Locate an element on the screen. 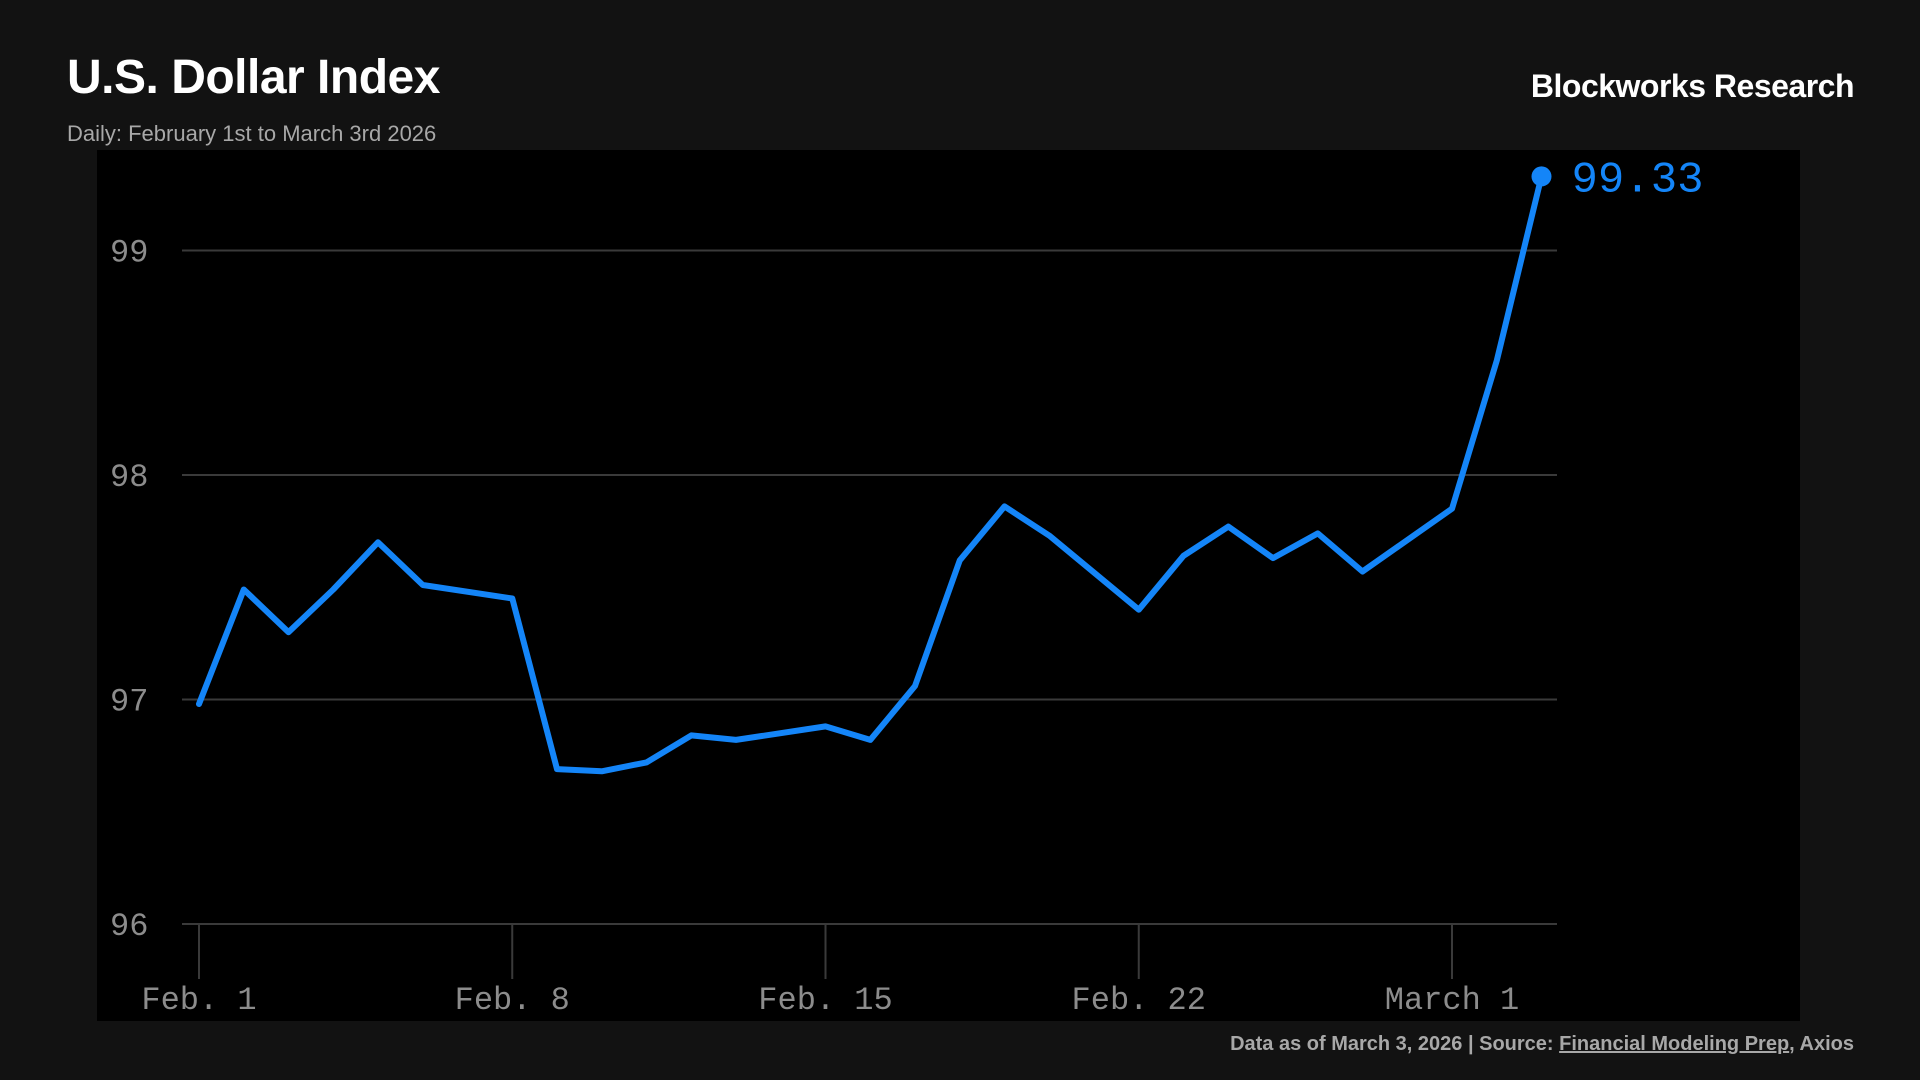 The width and height of the screenshot is (1920, 1080). y-axis: 96 97 98 99 is located at coordinates (129, 590).